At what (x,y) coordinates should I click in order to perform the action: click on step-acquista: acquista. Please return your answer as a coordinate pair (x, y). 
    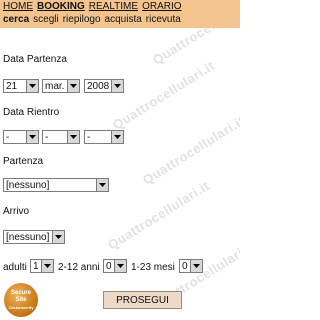
    Looking at the image, I should click on (123, 19).